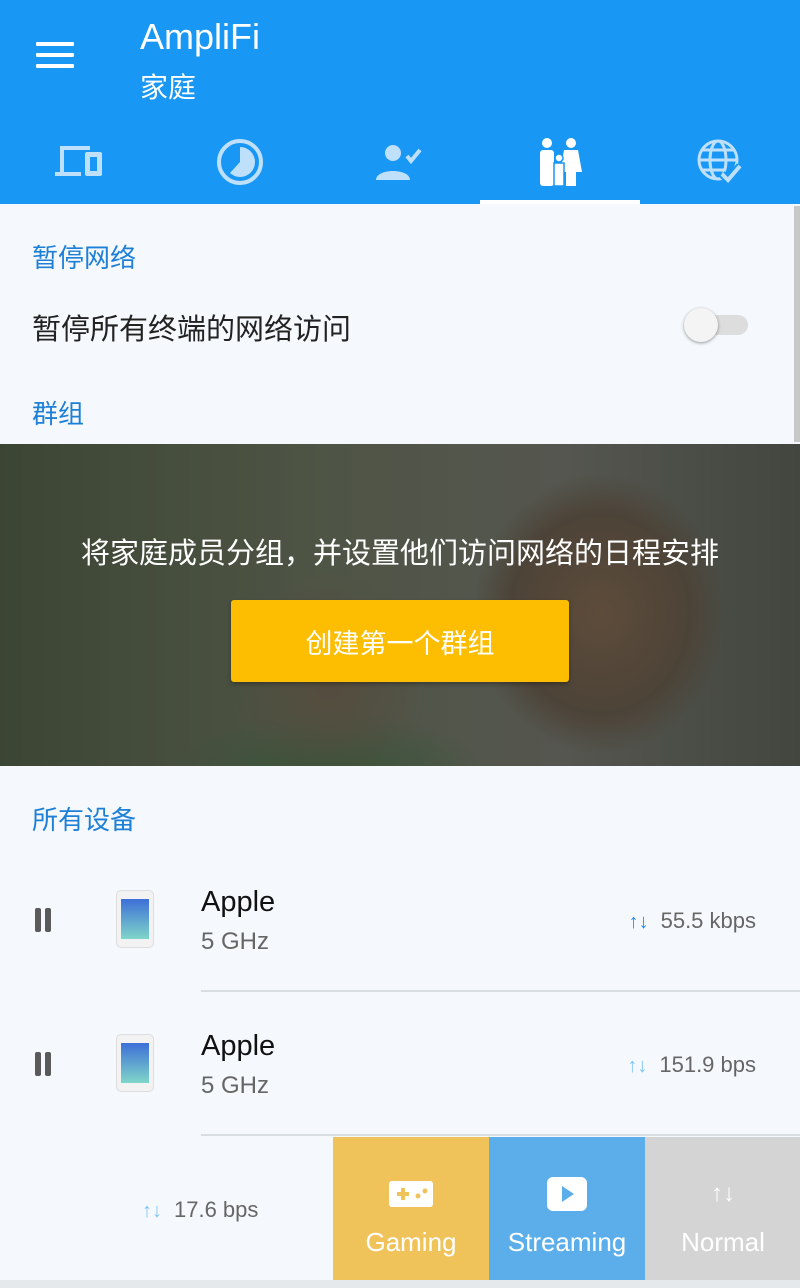  What do you see at coordinates (58, 414) in the screenshot?
I see `section-groups: 群组` at bounding box center [58, 414].